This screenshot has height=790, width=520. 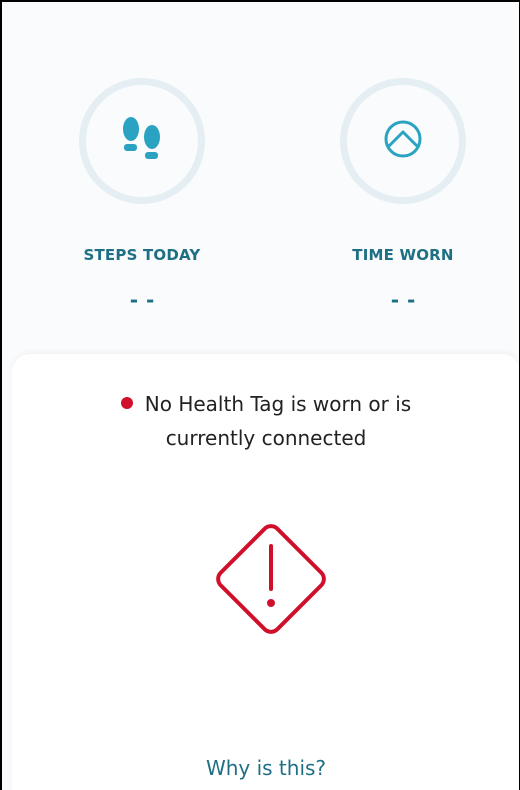 I want to click on time-worn-ring, so click(x=403, y=141).